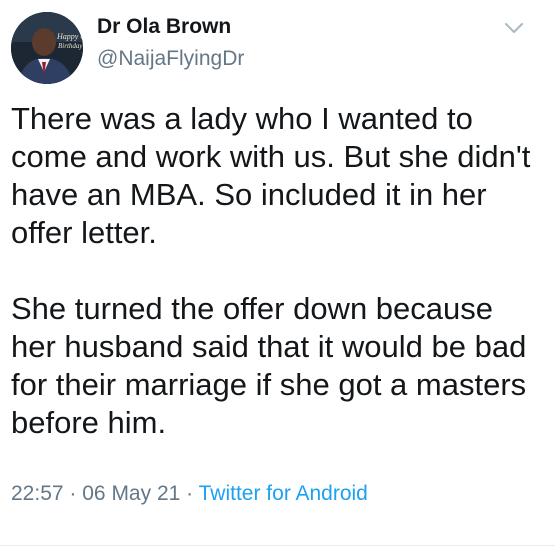 The height and width of the screenshot is (548, 555). I want to click on author-name: Dr Ola Brown, so click(164, 27).